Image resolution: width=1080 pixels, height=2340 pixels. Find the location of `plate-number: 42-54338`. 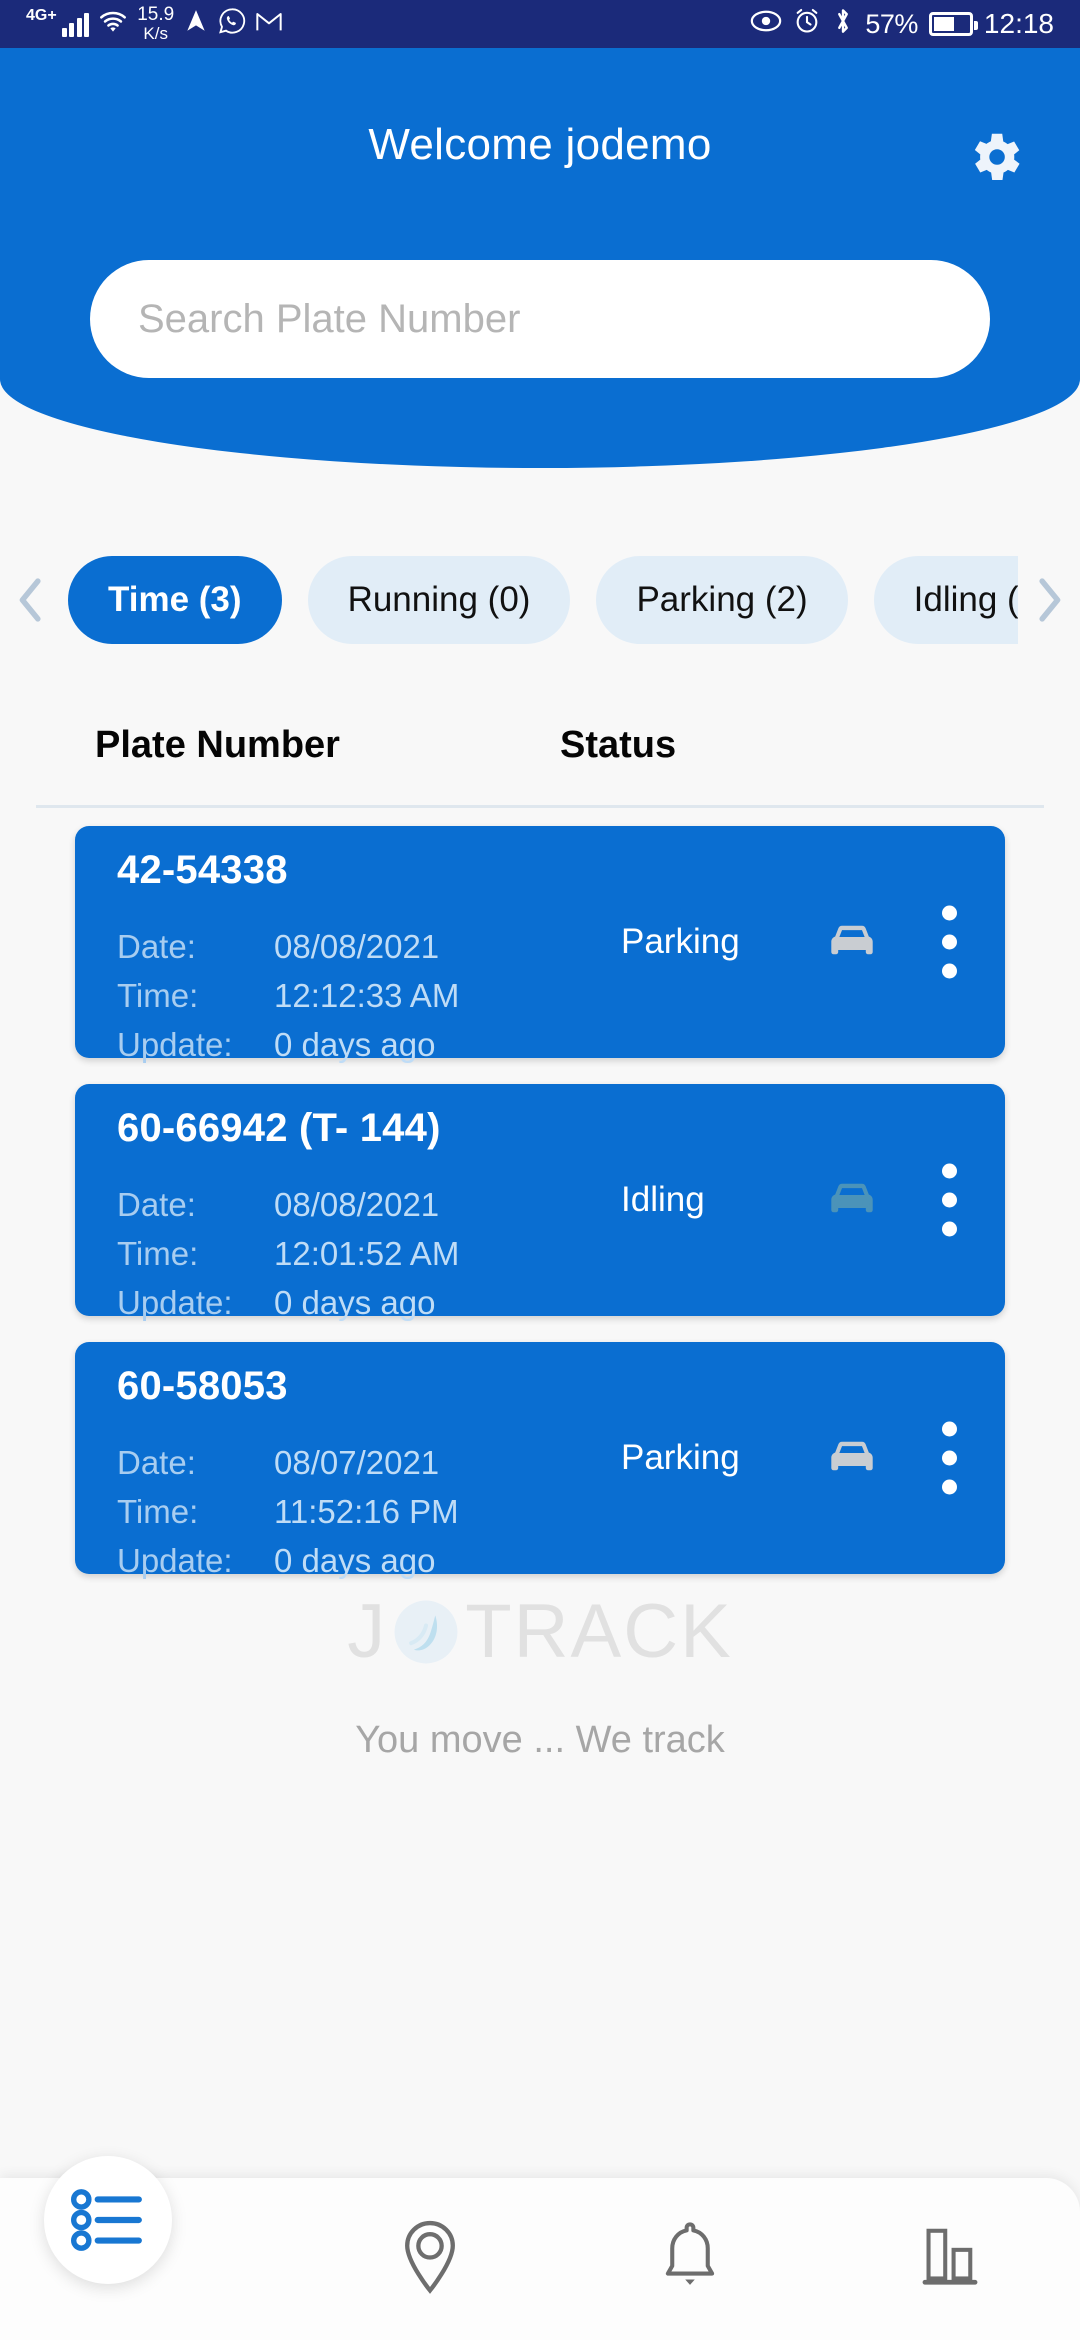

plate-number: 42-54338 is located at coordinates (202, 870).